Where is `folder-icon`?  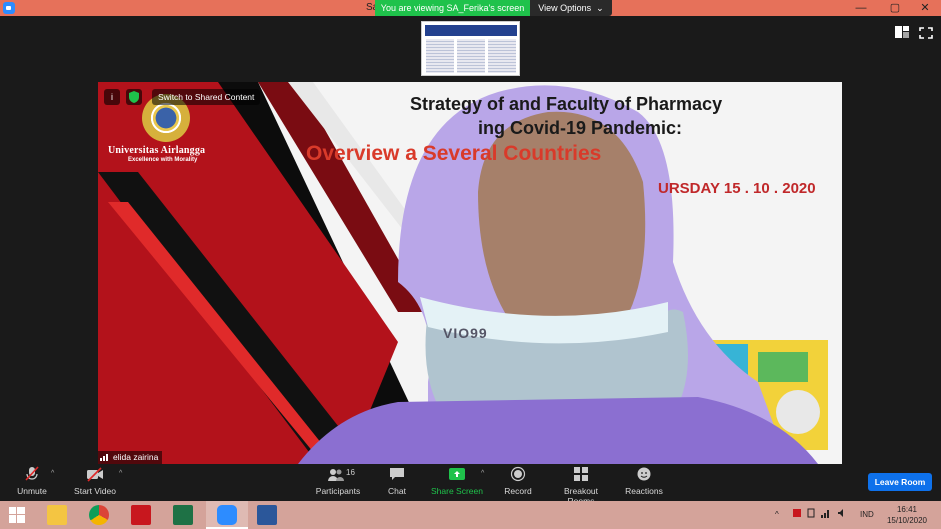
folder-icon is located at coordinates (57, 515).